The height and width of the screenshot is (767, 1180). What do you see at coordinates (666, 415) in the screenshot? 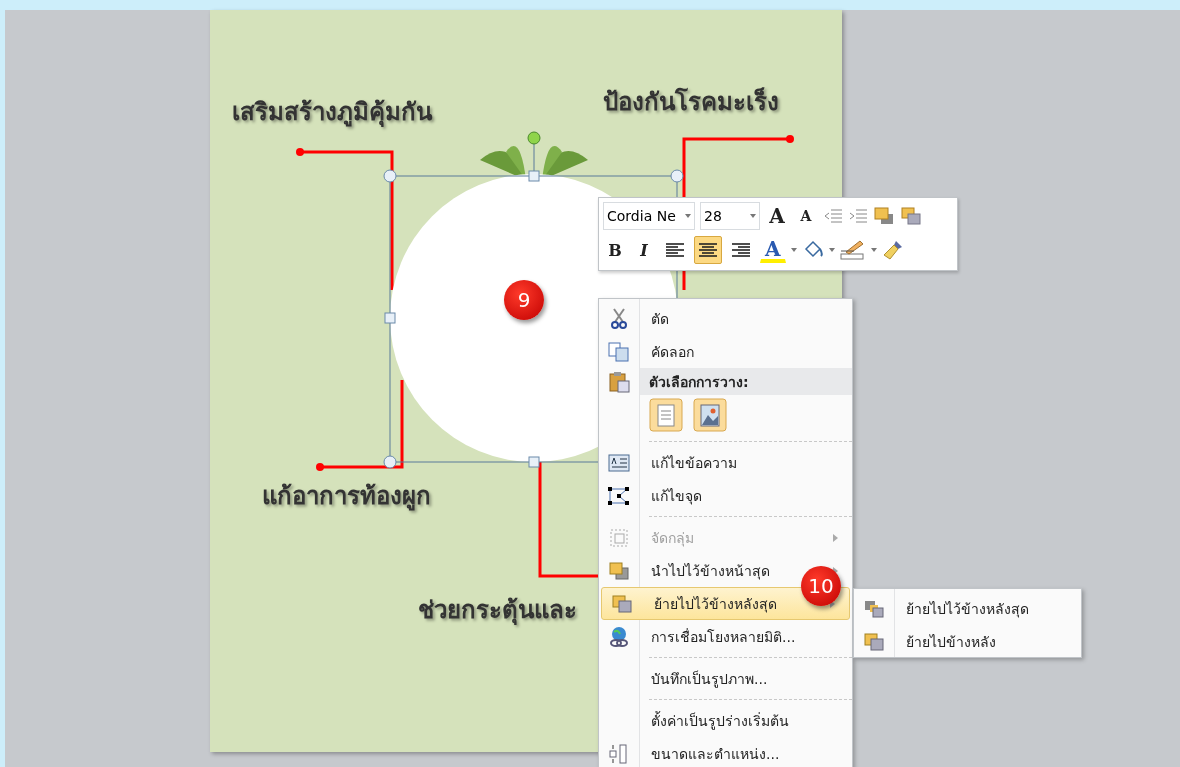
I see `paste-text-icon` at bounding box center [666, 415].